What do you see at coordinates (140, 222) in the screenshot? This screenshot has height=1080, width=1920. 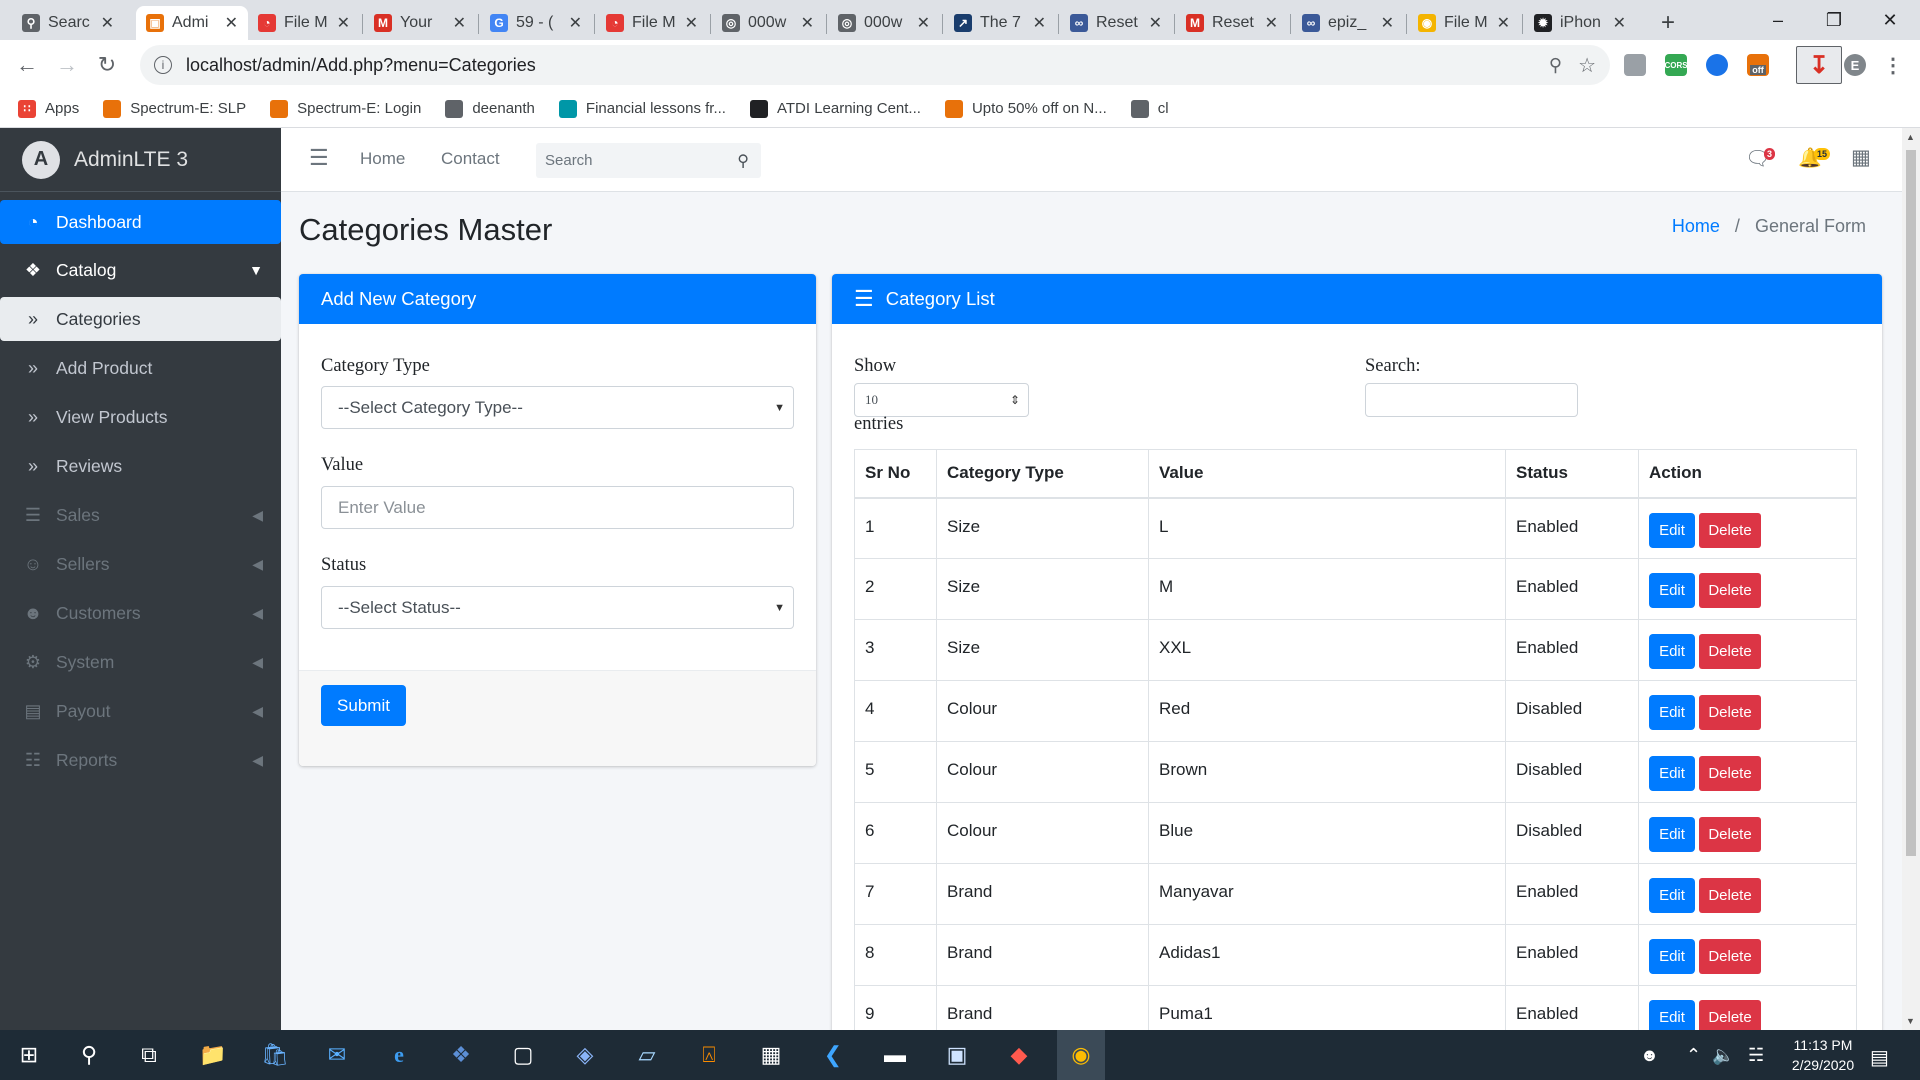 I see `sidebar-item-dashboard: ◔ Dashboard` at bounding box center [140, 222].